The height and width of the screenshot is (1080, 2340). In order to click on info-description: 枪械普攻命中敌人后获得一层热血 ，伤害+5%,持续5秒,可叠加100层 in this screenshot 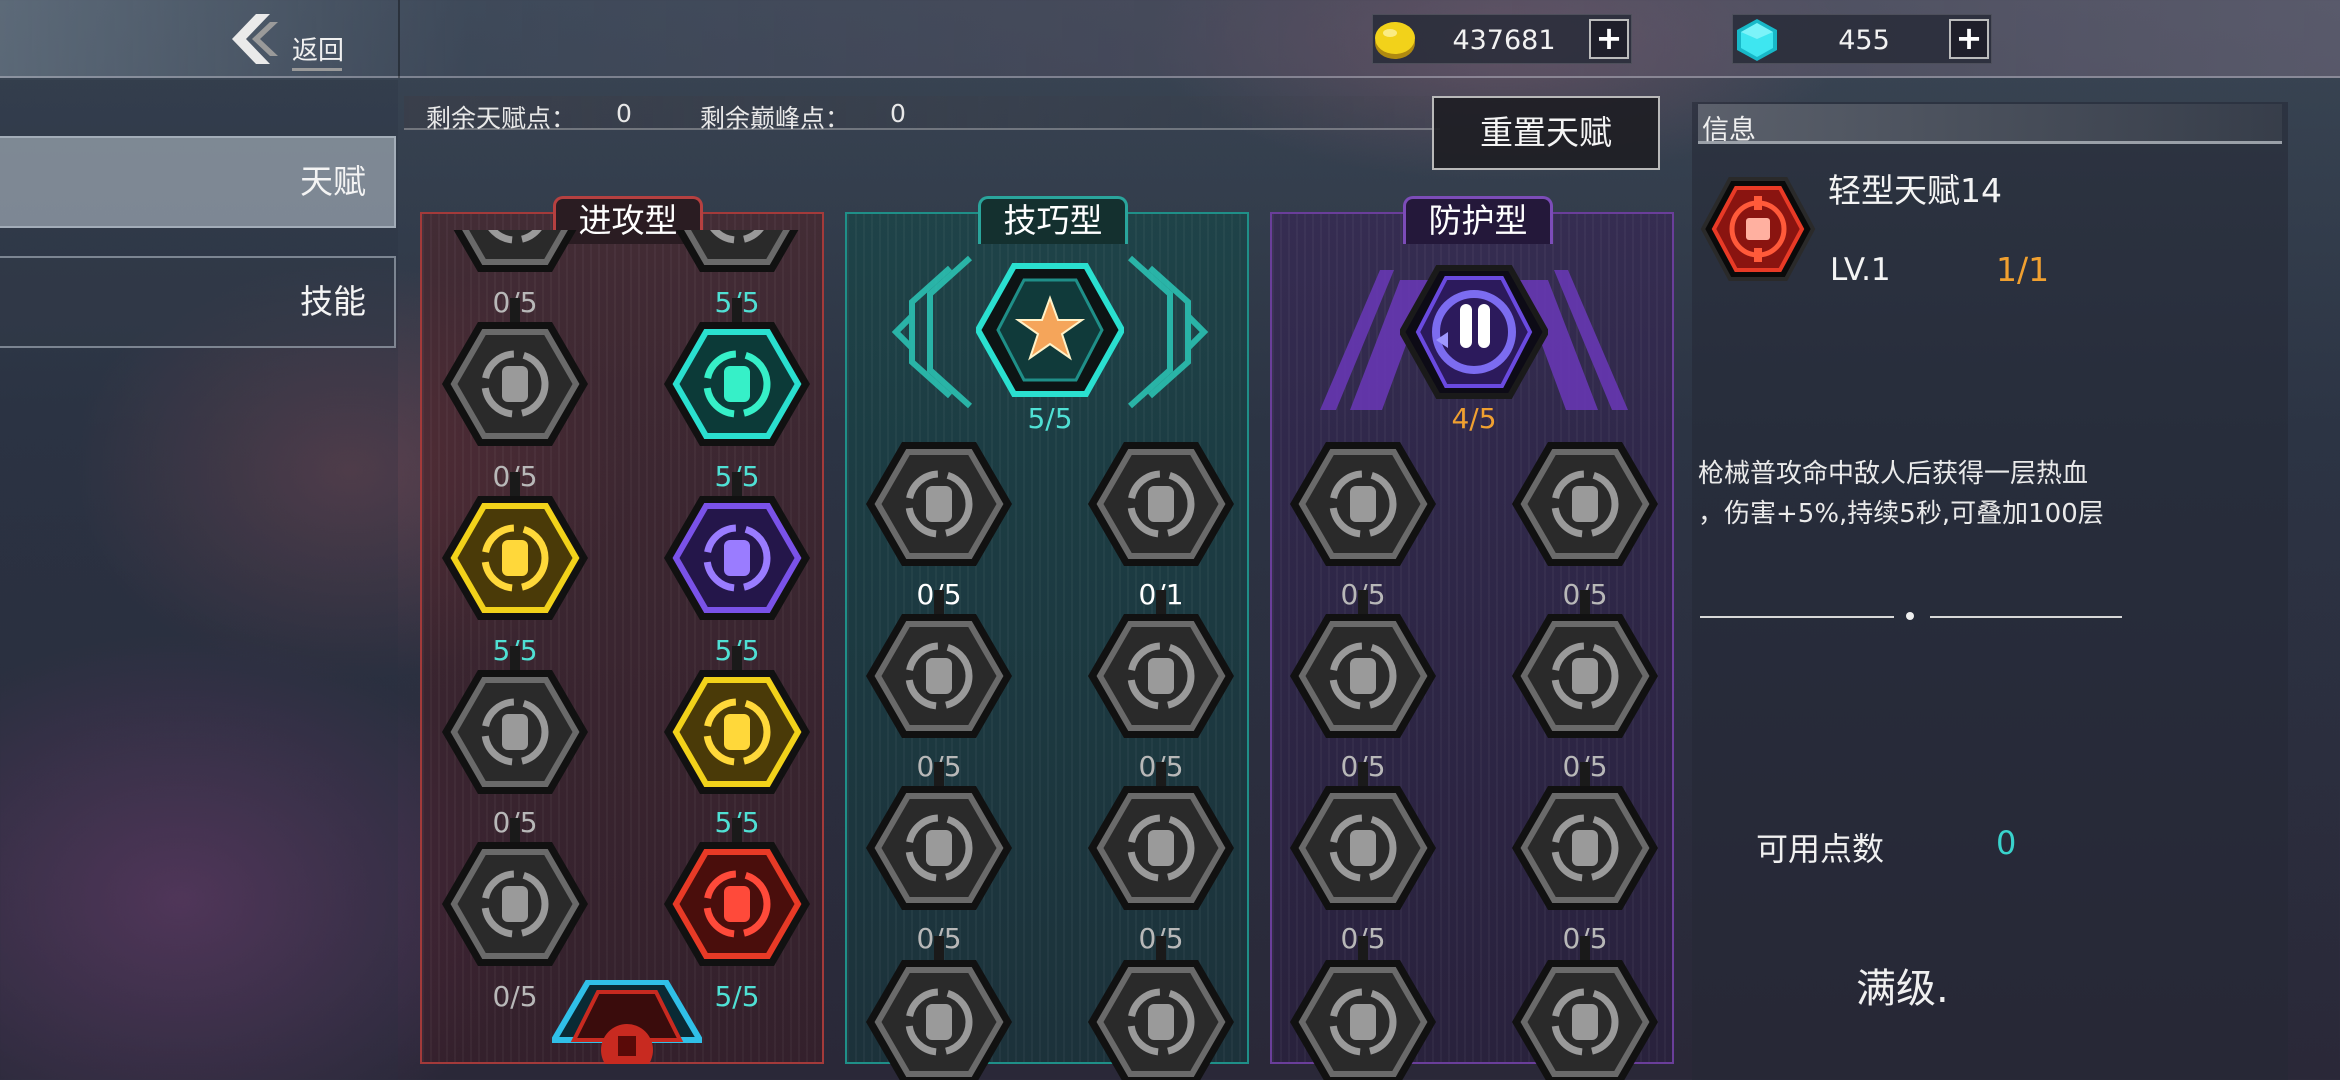, I will do `click(1918, 494)`.